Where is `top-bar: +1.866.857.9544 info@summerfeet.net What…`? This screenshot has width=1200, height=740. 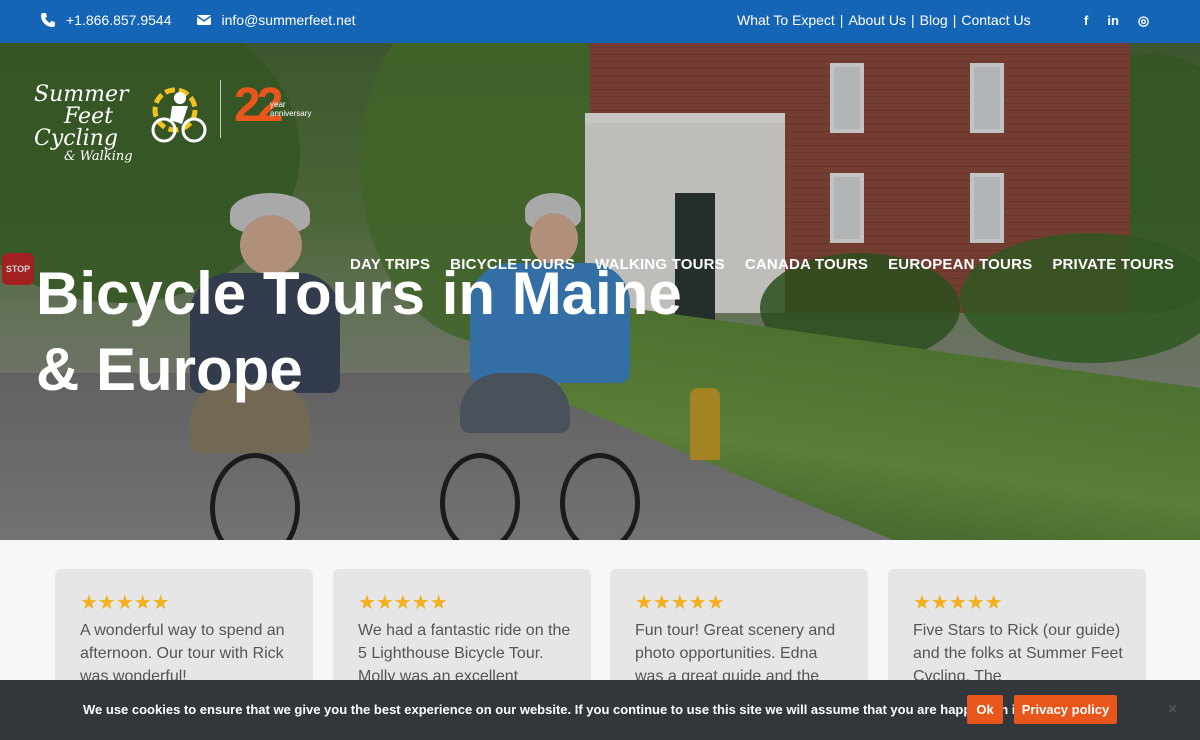
top-bar: +1.866.857.9544 info@summerfeet.net What… is located at coordinates (600, 21).